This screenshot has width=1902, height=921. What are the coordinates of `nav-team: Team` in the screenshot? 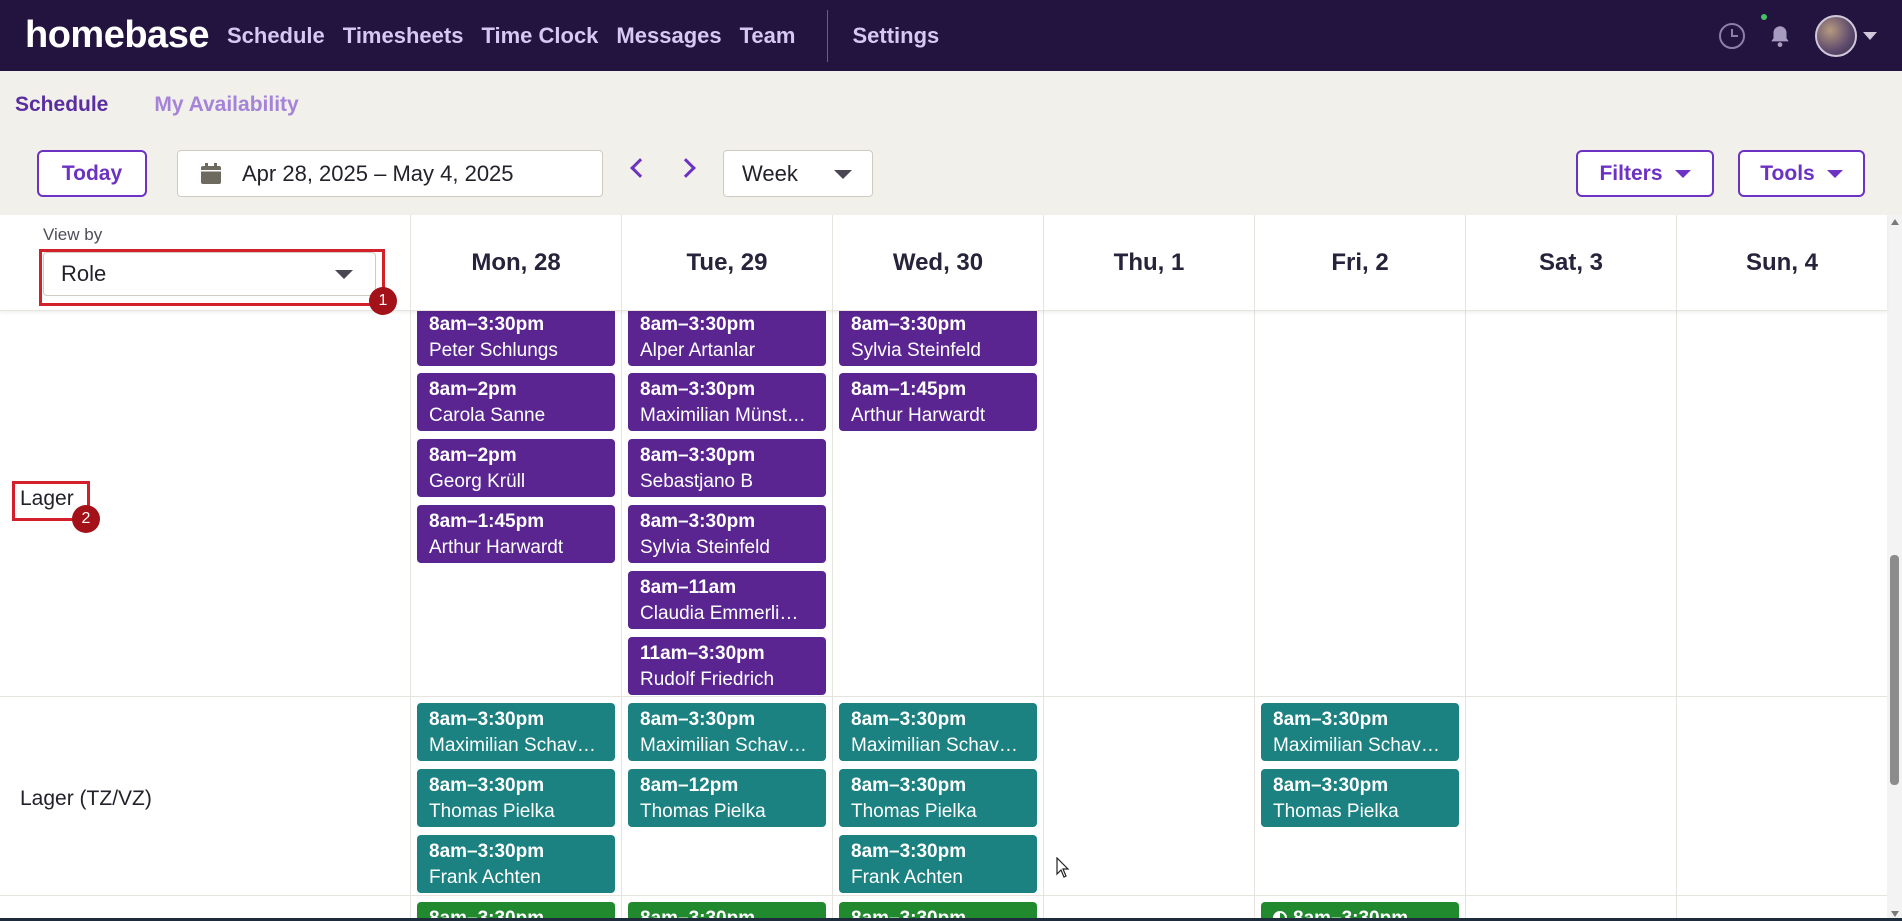 It's located at (768, 36).